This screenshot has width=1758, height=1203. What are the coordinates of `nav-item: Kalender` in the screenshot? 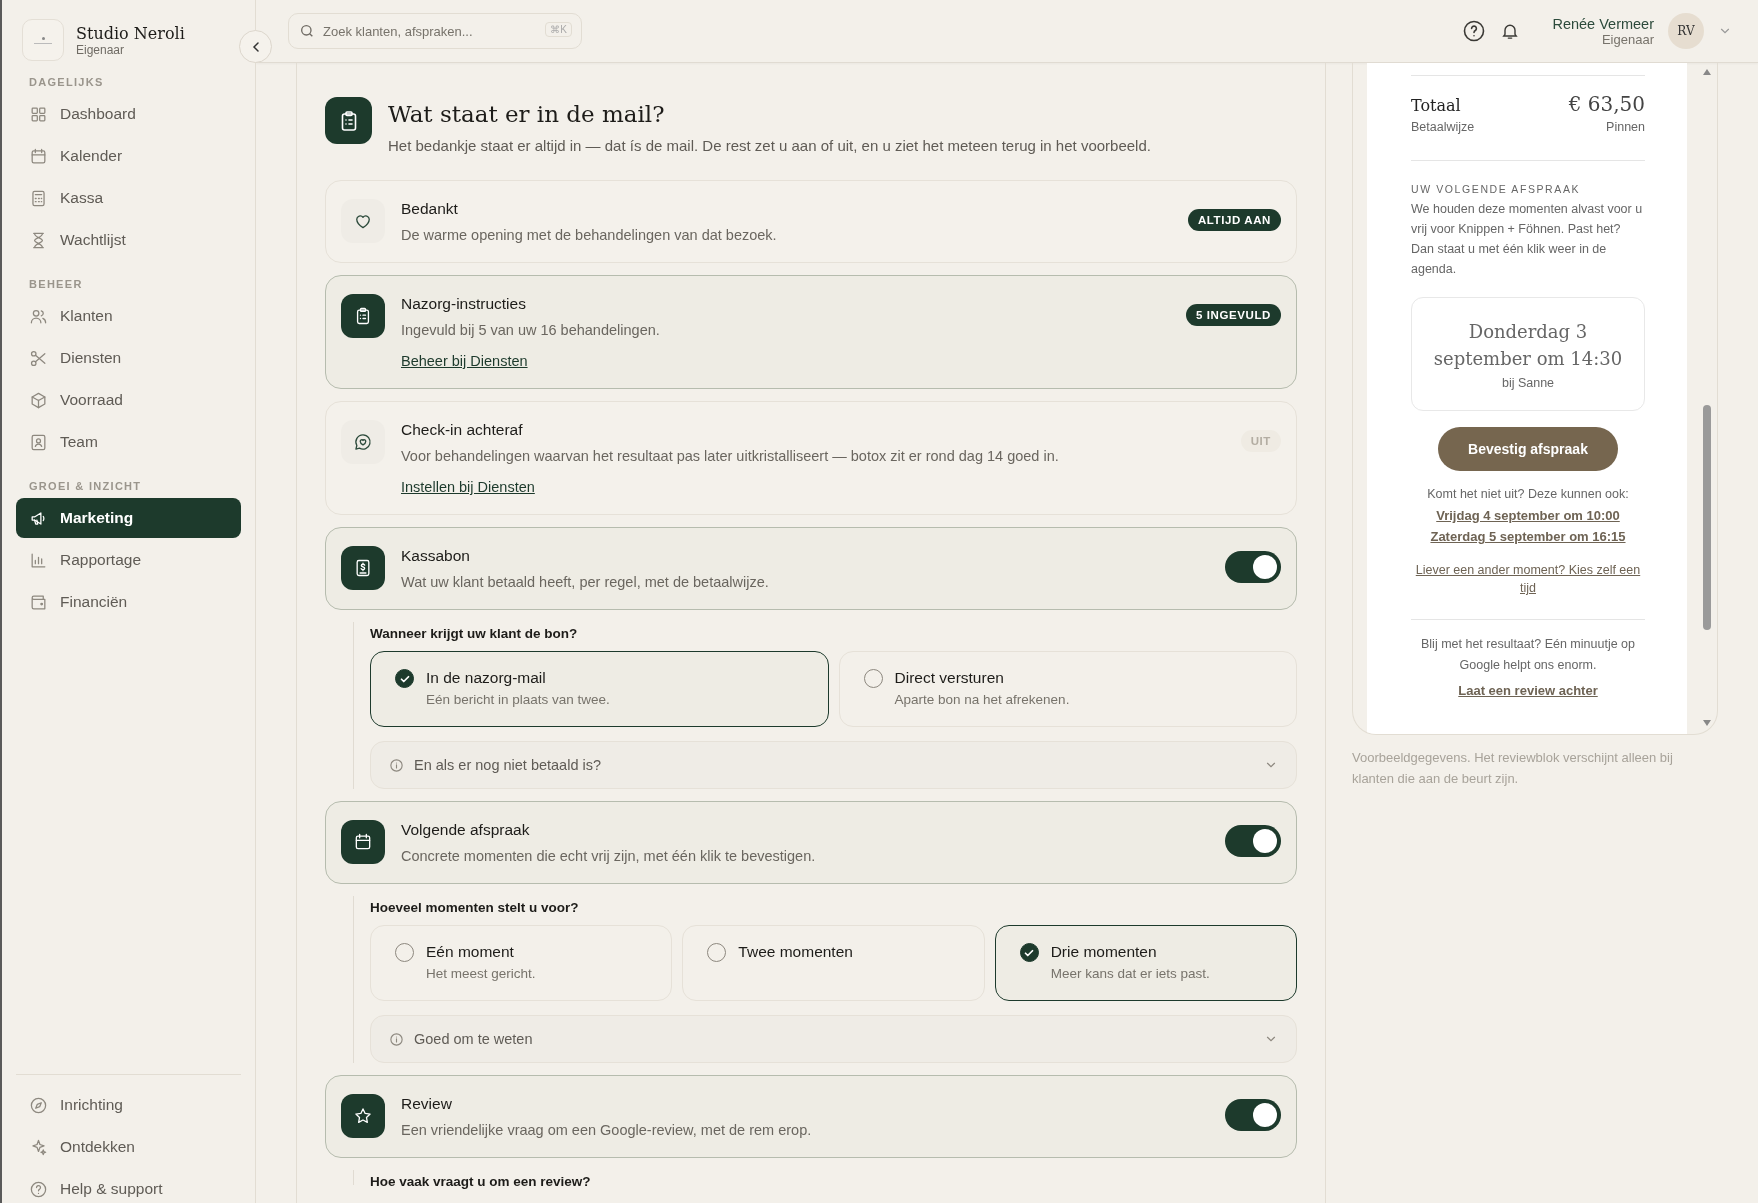 It's located at (128, 156).